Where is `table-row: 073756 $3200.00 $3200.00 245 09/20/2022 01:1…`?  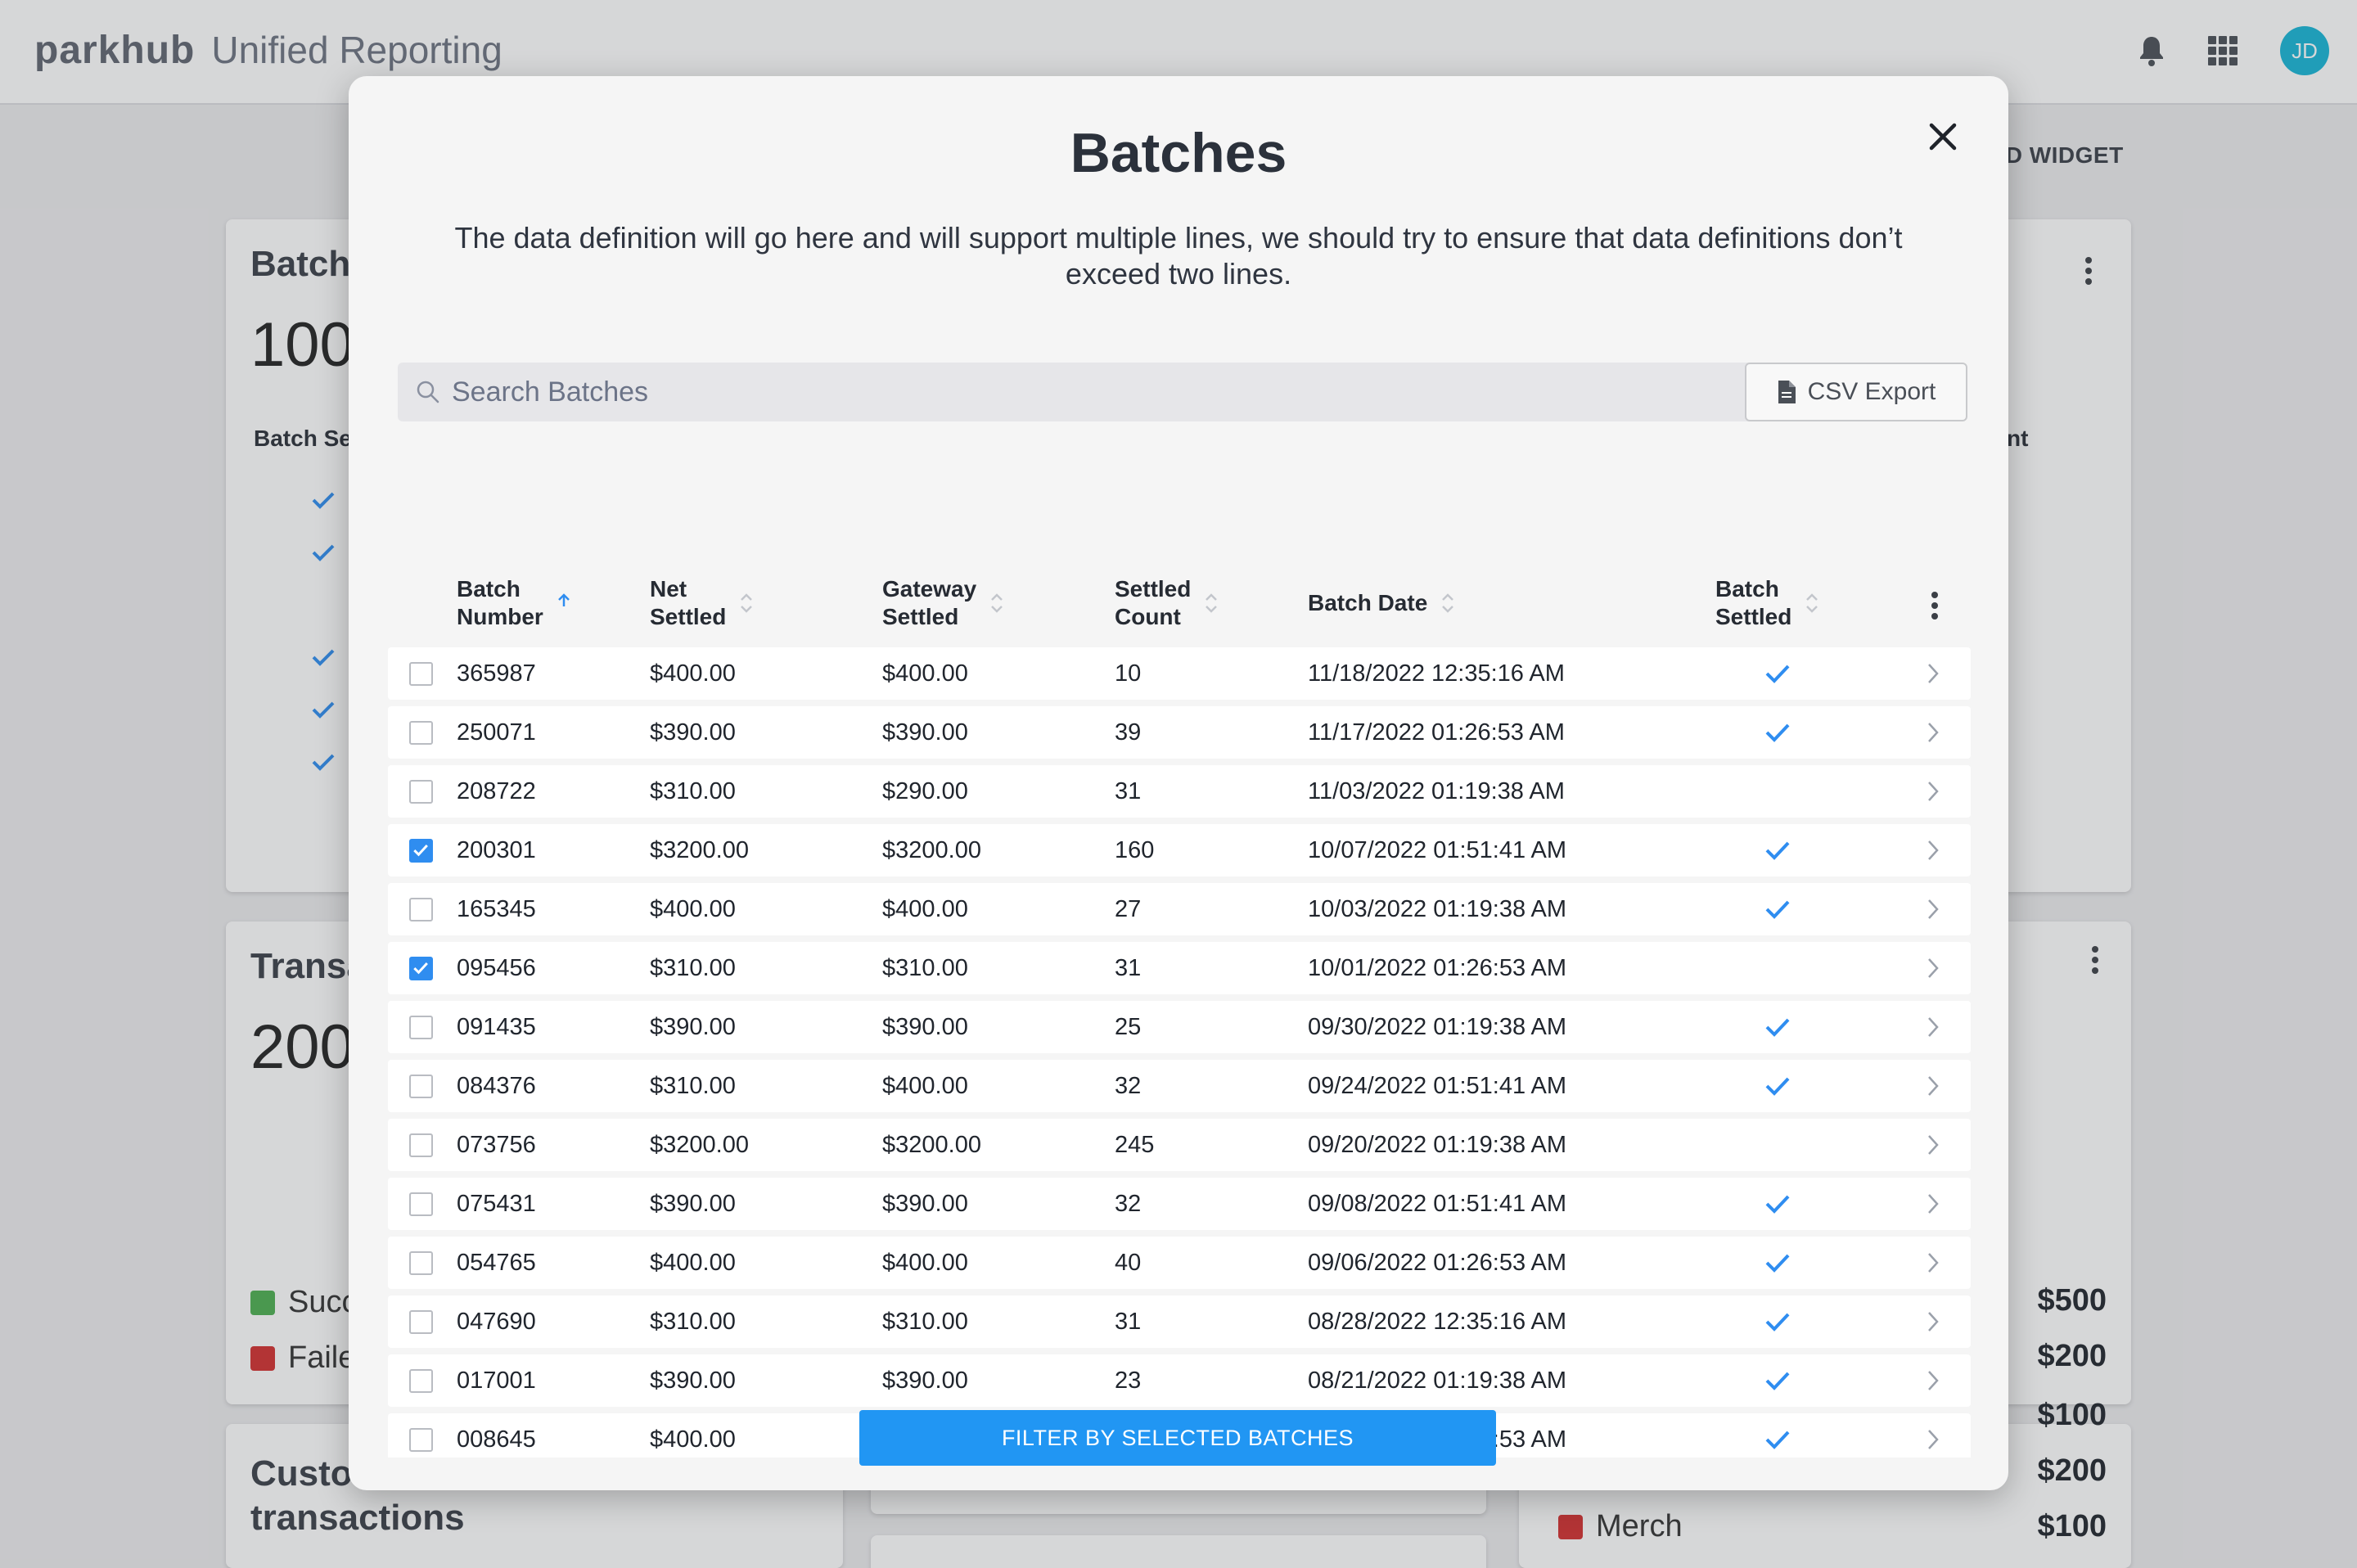
table-row: 073756 $3200.00 $3200.00 245 09/20/2022 01:1… is located at coordinates (1179, 1145).